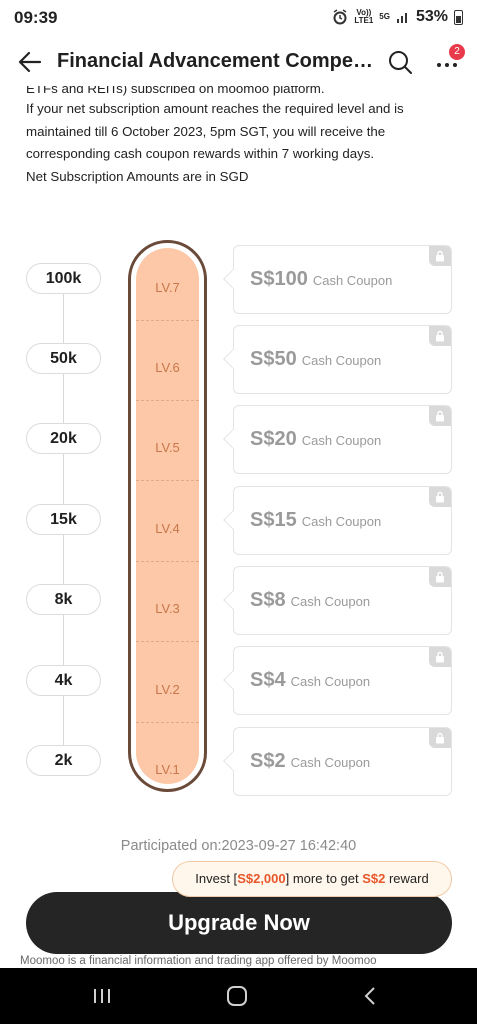  What do you see at coordinates (63, 599) in the screenshot?
I see `amount-pill: 8k` at bounding box center [63, 599].